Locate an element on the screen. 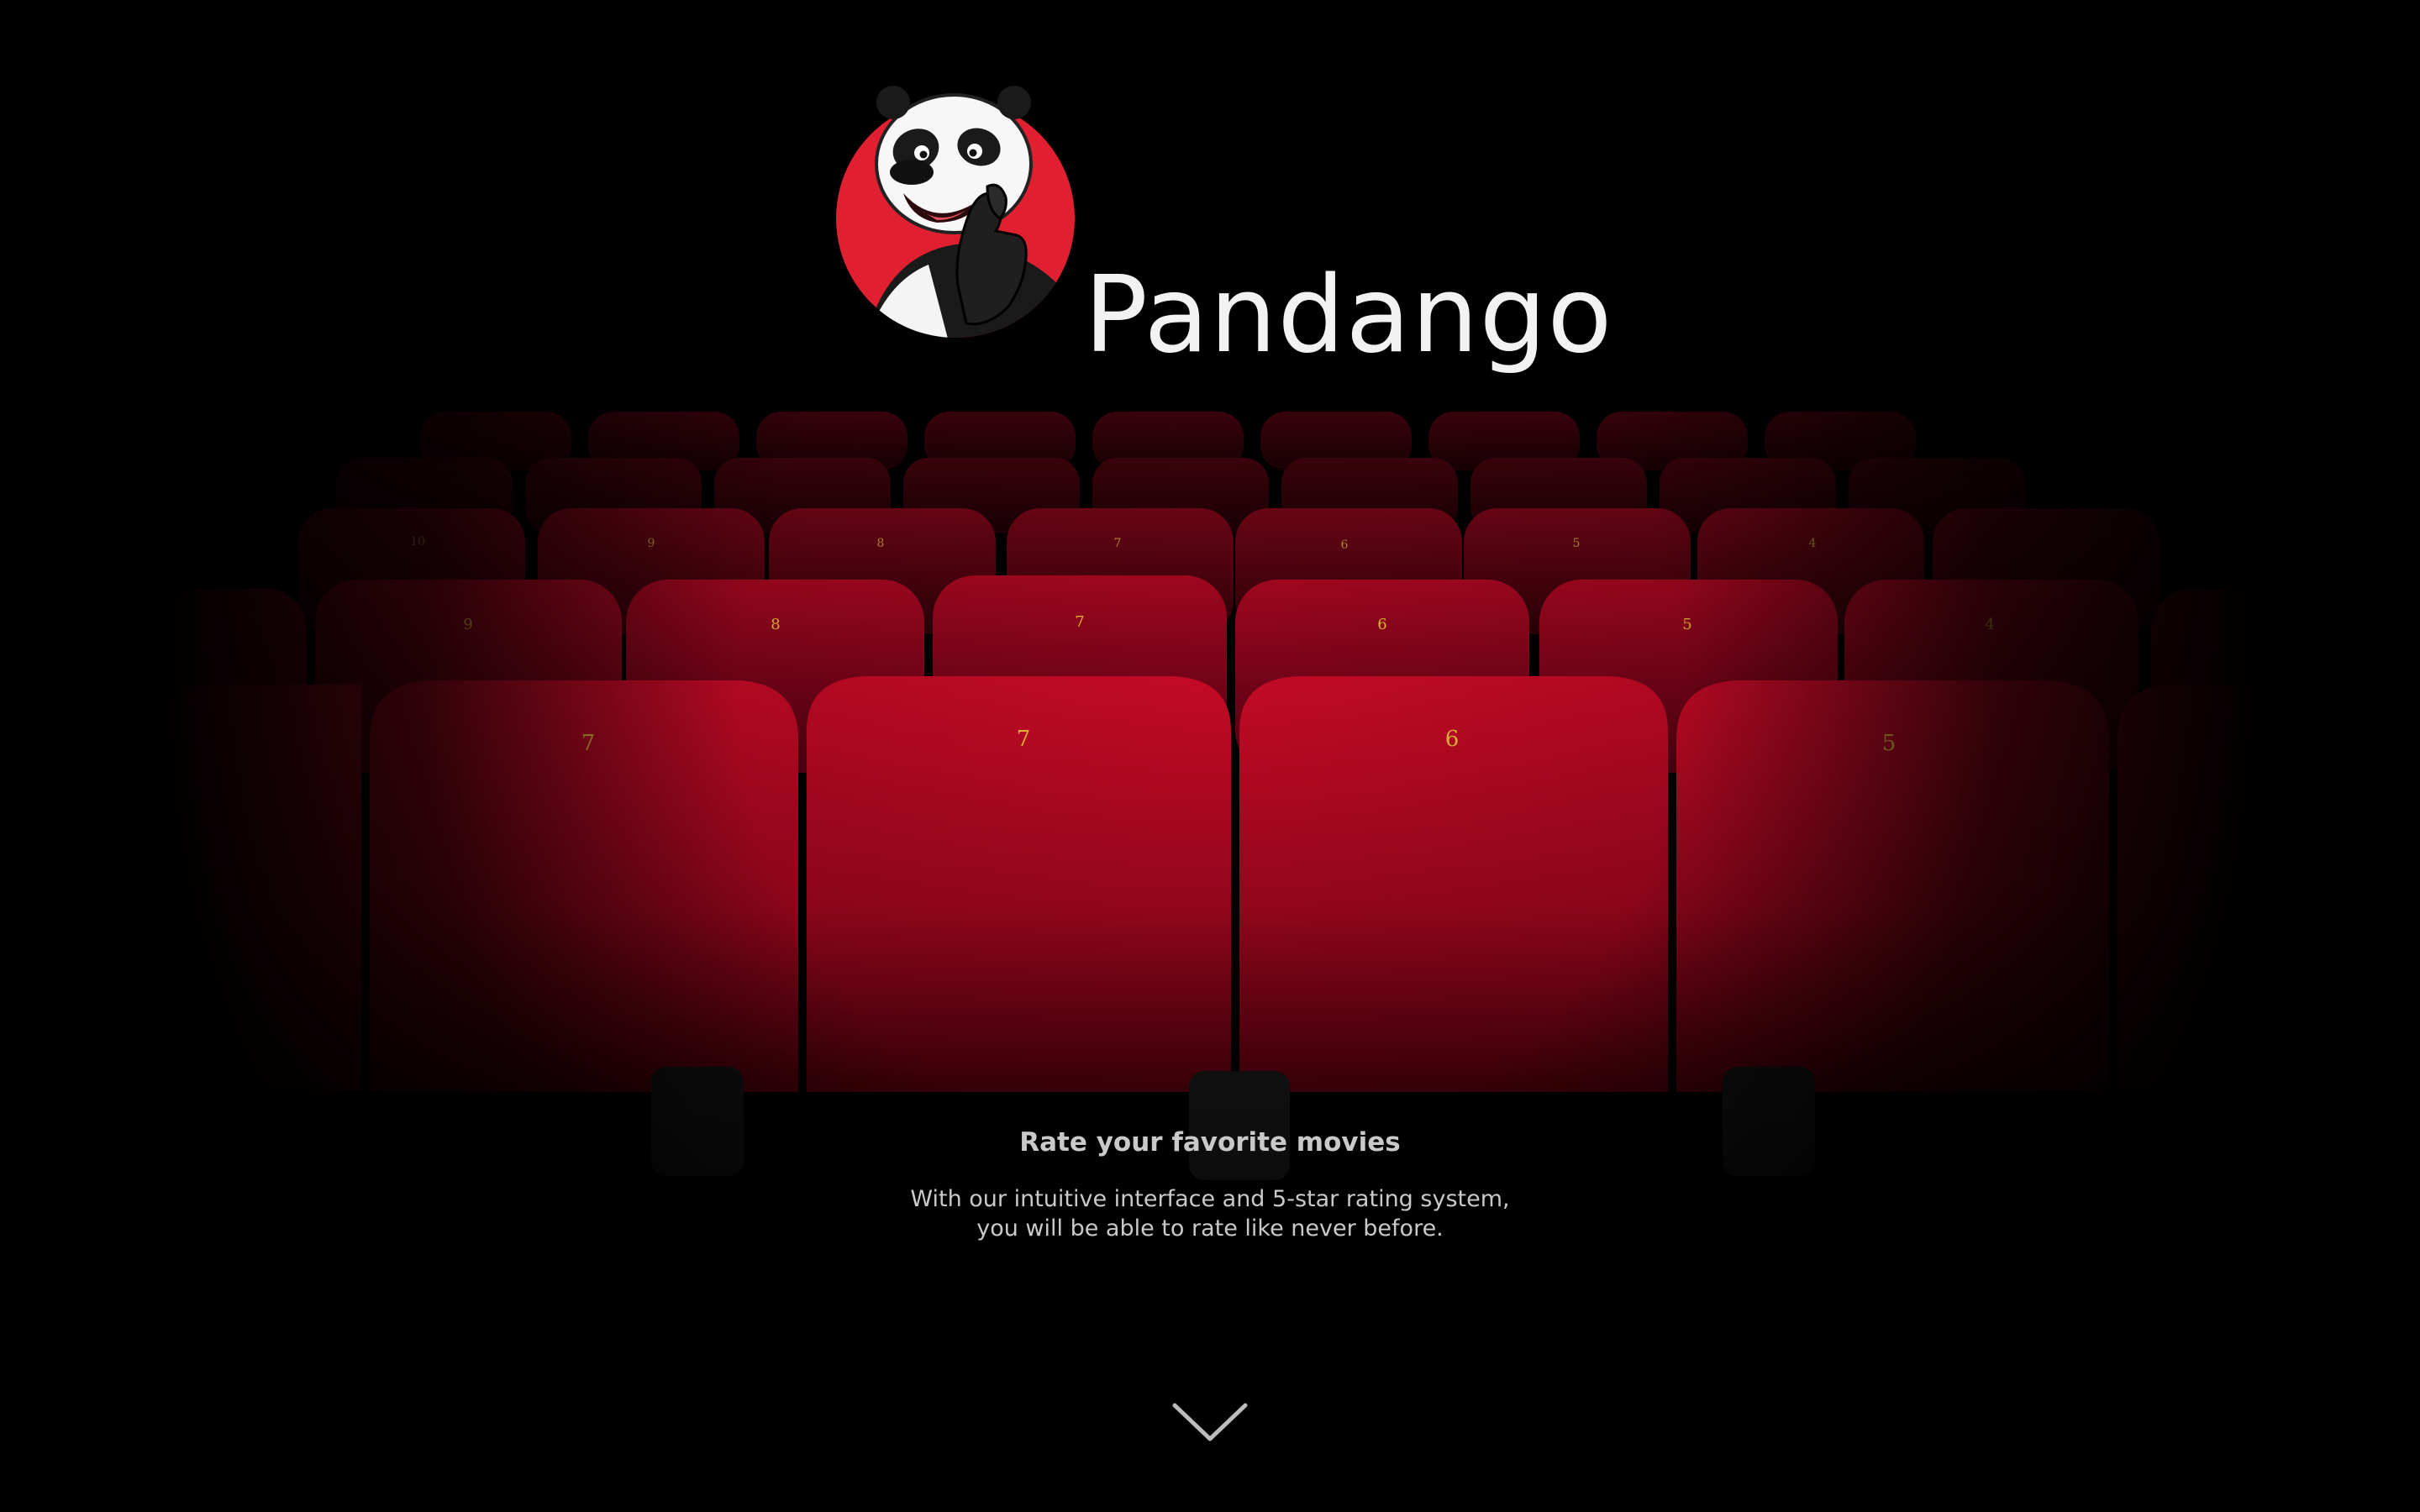 Image resolution: width=2420 pixels, height=1512 pixels. chevron-down-icon is located at coordinates (1210, 1424).